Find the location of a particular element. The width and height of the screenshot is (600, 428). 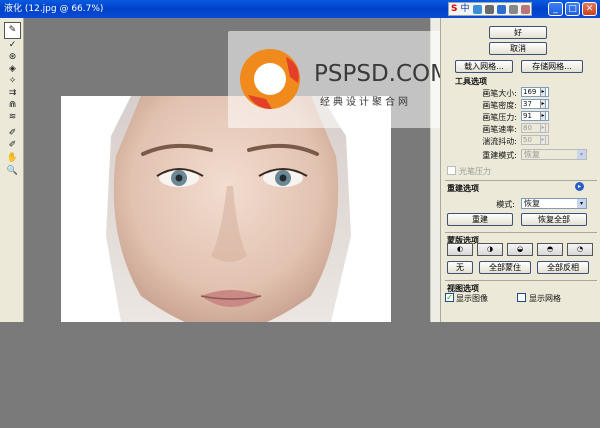

turbulent-jitter-arrow-icon: ▸ is located at coordinates (543, 140).